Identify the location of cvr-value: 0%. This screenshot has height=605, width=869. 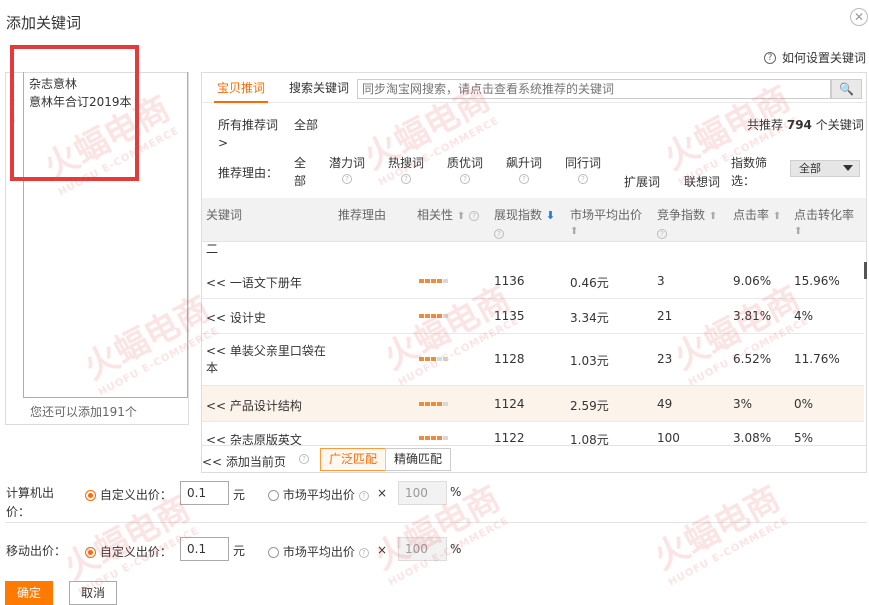
(804, 404).